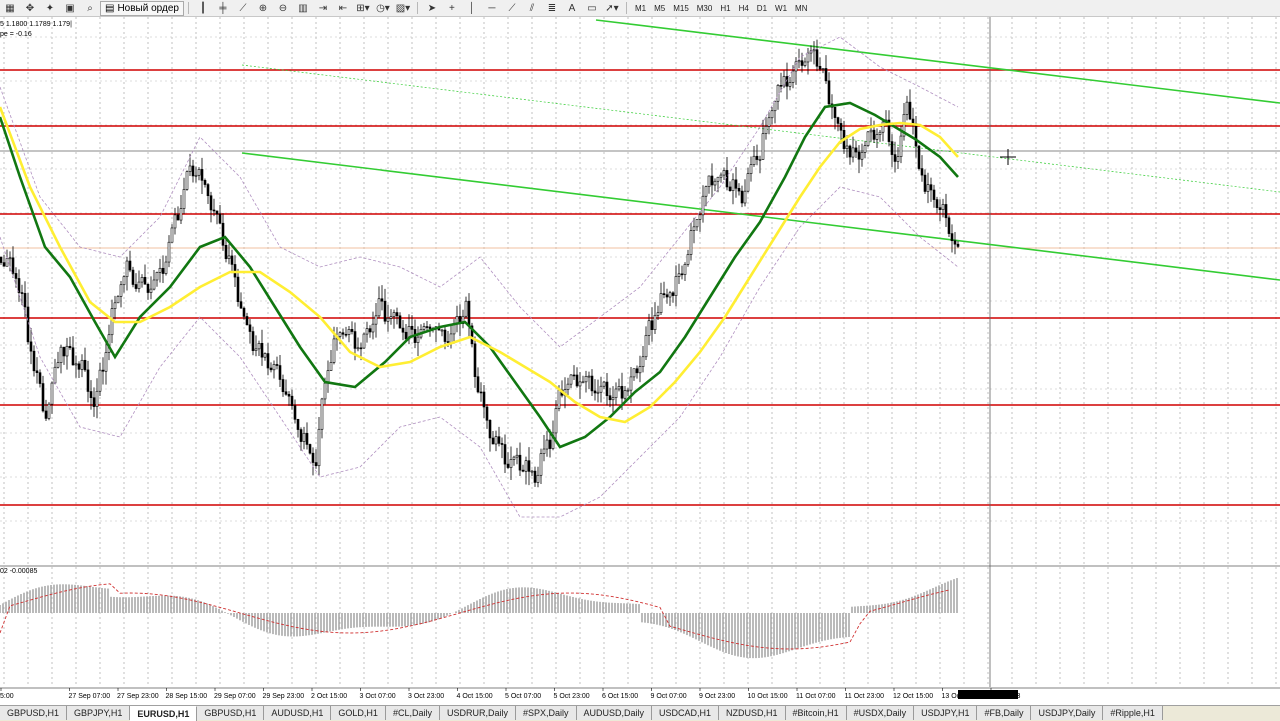 The height and width of the screenshot is (721, 1280). I want to click on new-chart-icon: ▦, so click(10, 8).